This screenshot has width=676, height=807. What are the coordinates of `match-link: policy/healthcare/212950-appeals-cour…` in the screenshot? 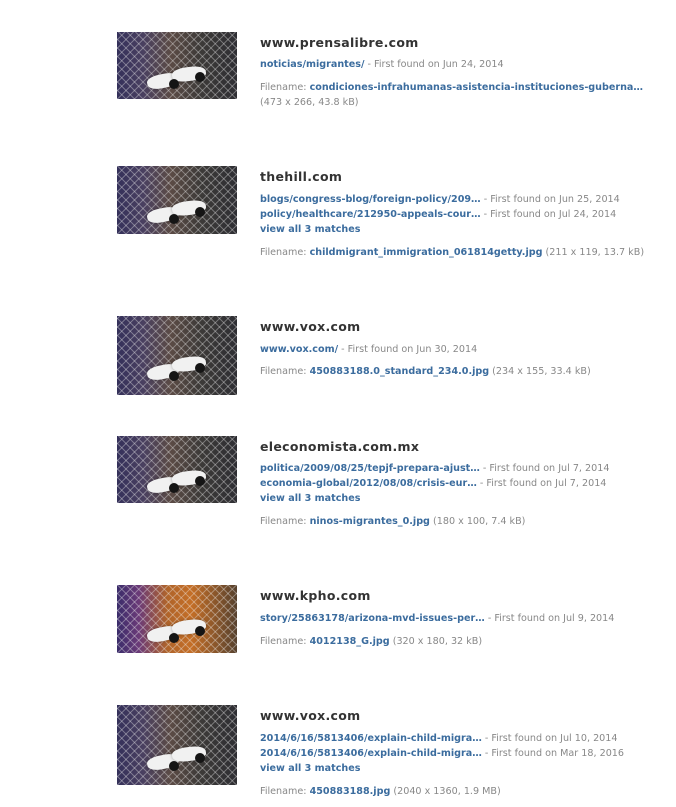 It's located at (370, 214).